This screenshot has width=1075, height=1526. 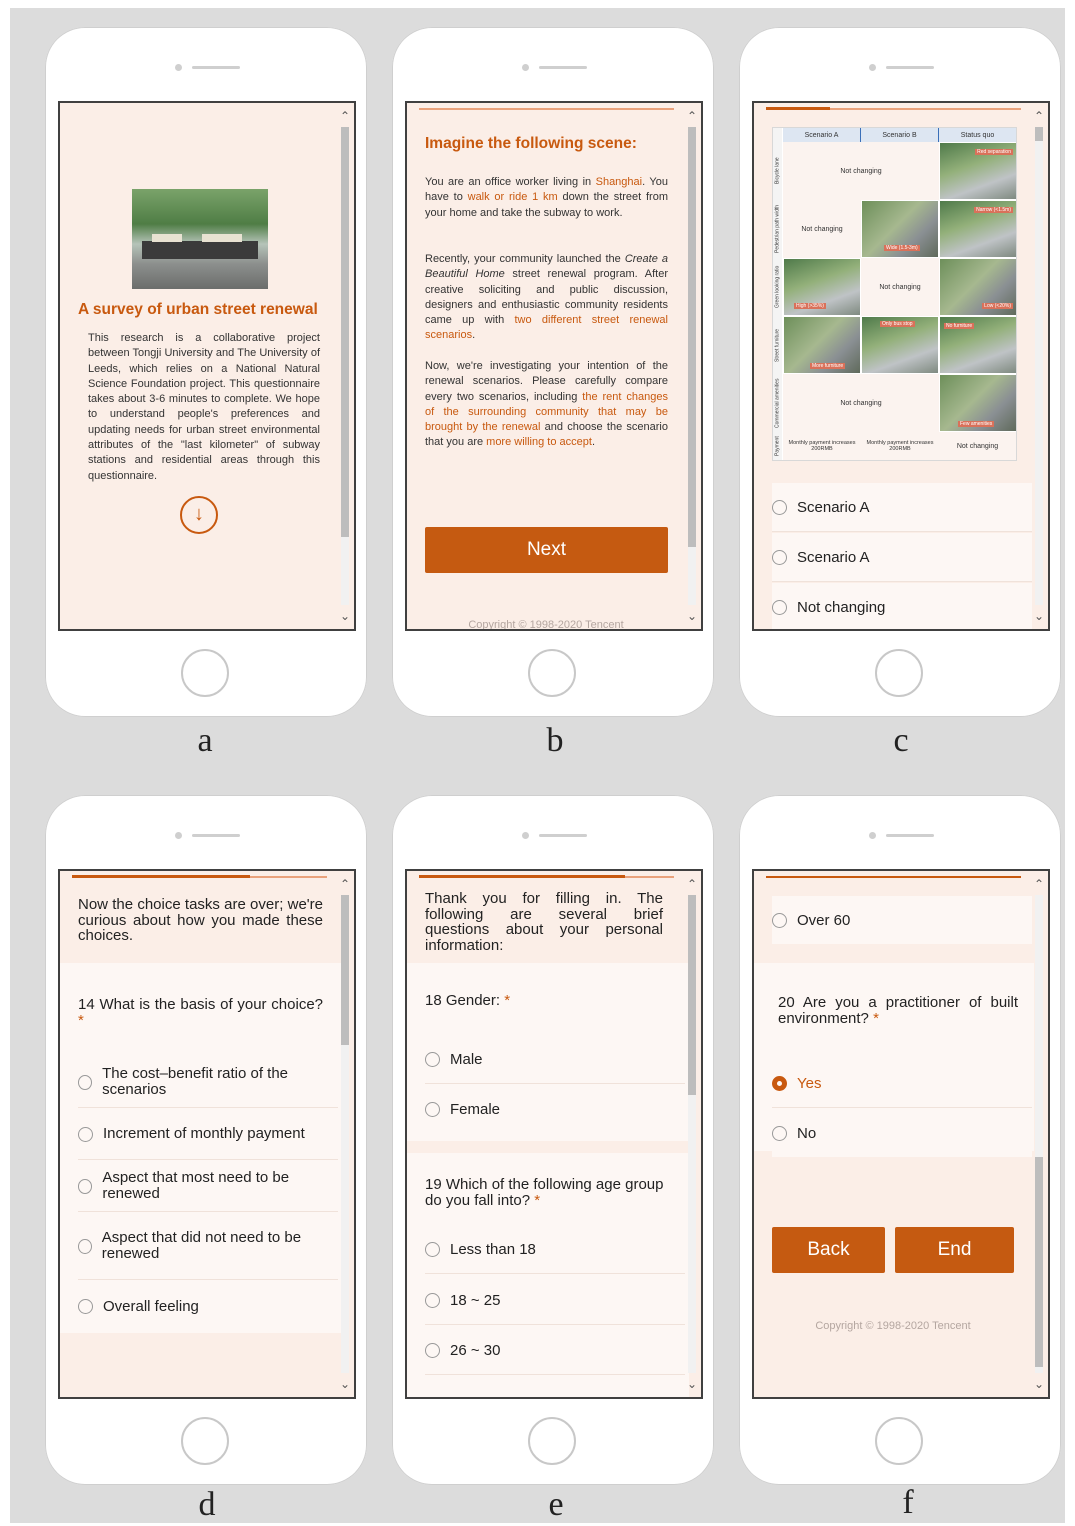 What do you see at coordinates (959, 326) in the screenshot?
I see `tag-label: No furniture` at bounding box center [959, 326].